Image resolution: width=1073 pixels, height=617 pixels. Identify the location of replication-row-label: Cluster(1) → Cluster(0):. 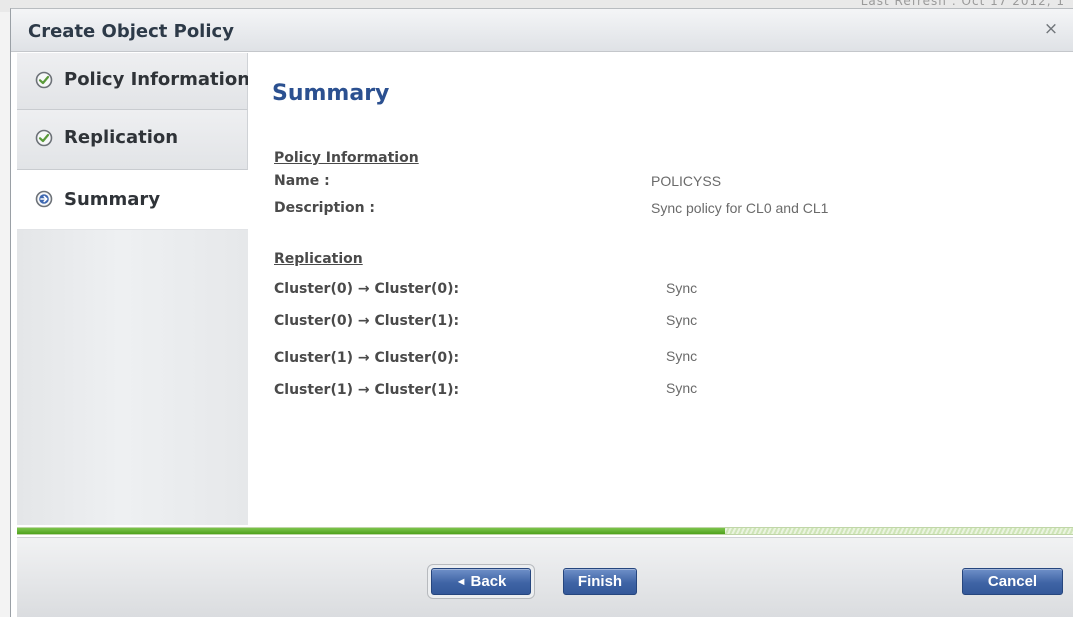
(367, 358).